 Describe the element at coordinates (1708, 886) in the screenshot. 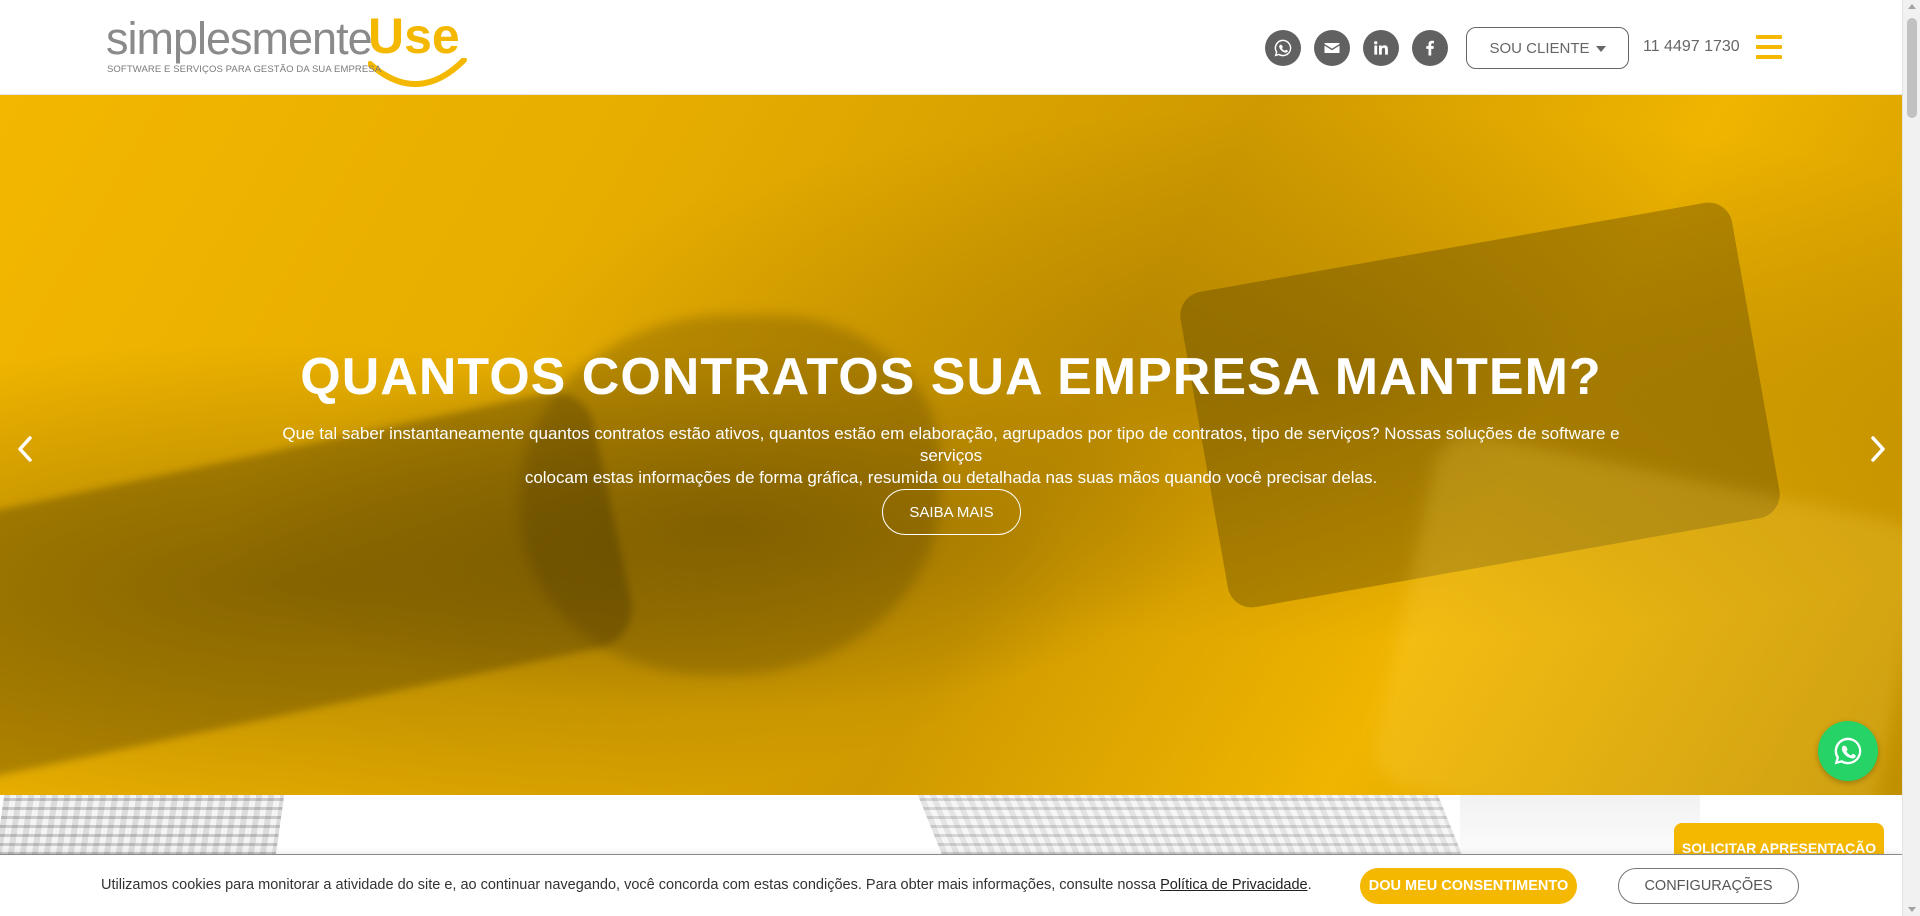

I see `cookie-settings-button: CONFIGURAÇÕES` at that location.